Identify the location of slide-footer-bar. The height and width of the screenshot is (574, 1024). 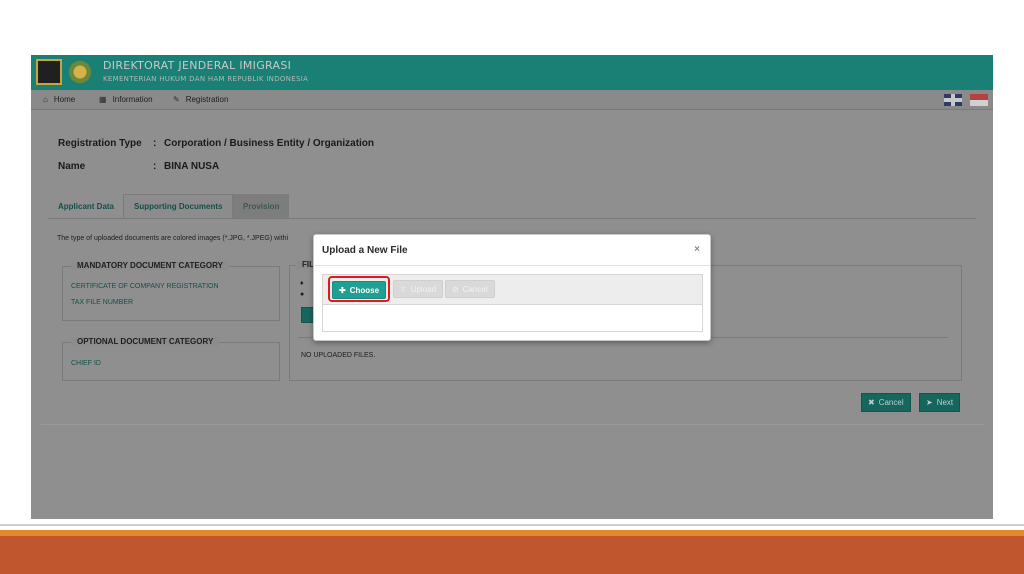
(512, 552).